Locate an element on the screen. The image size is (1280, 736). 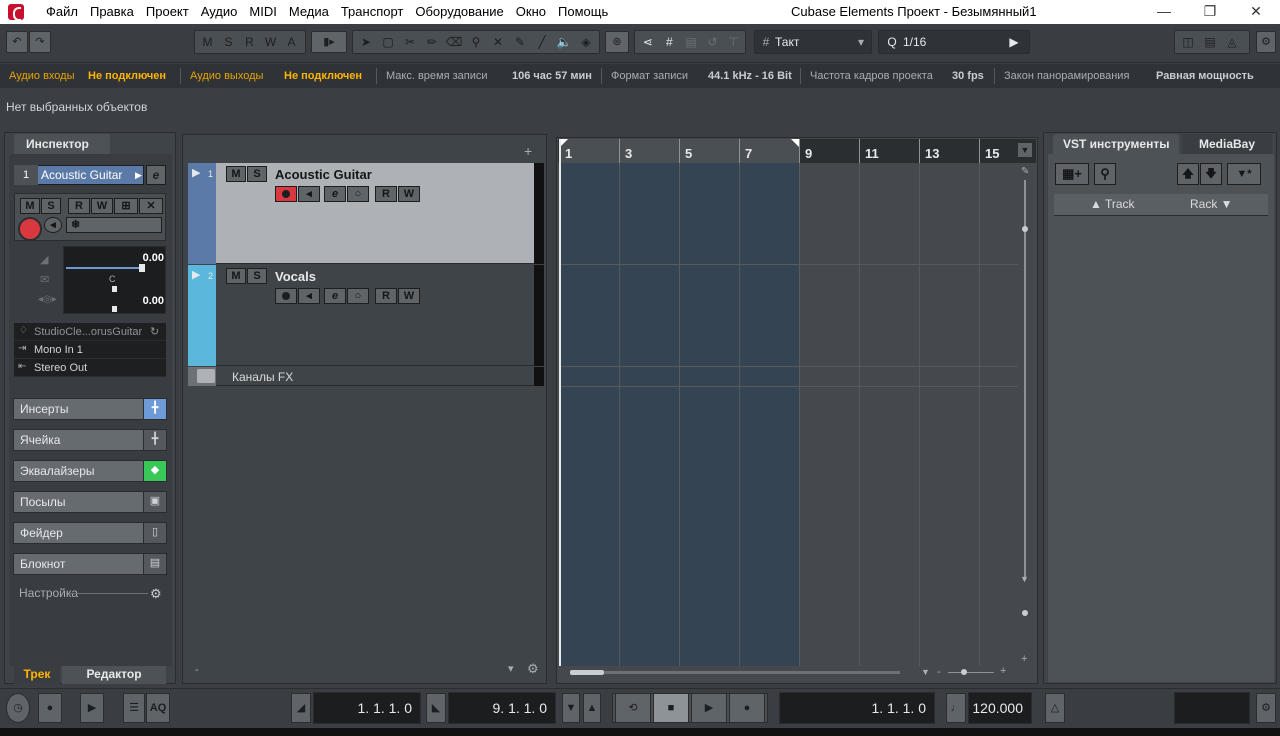
menu-edit: Правка is located at coordinates (112, 12).